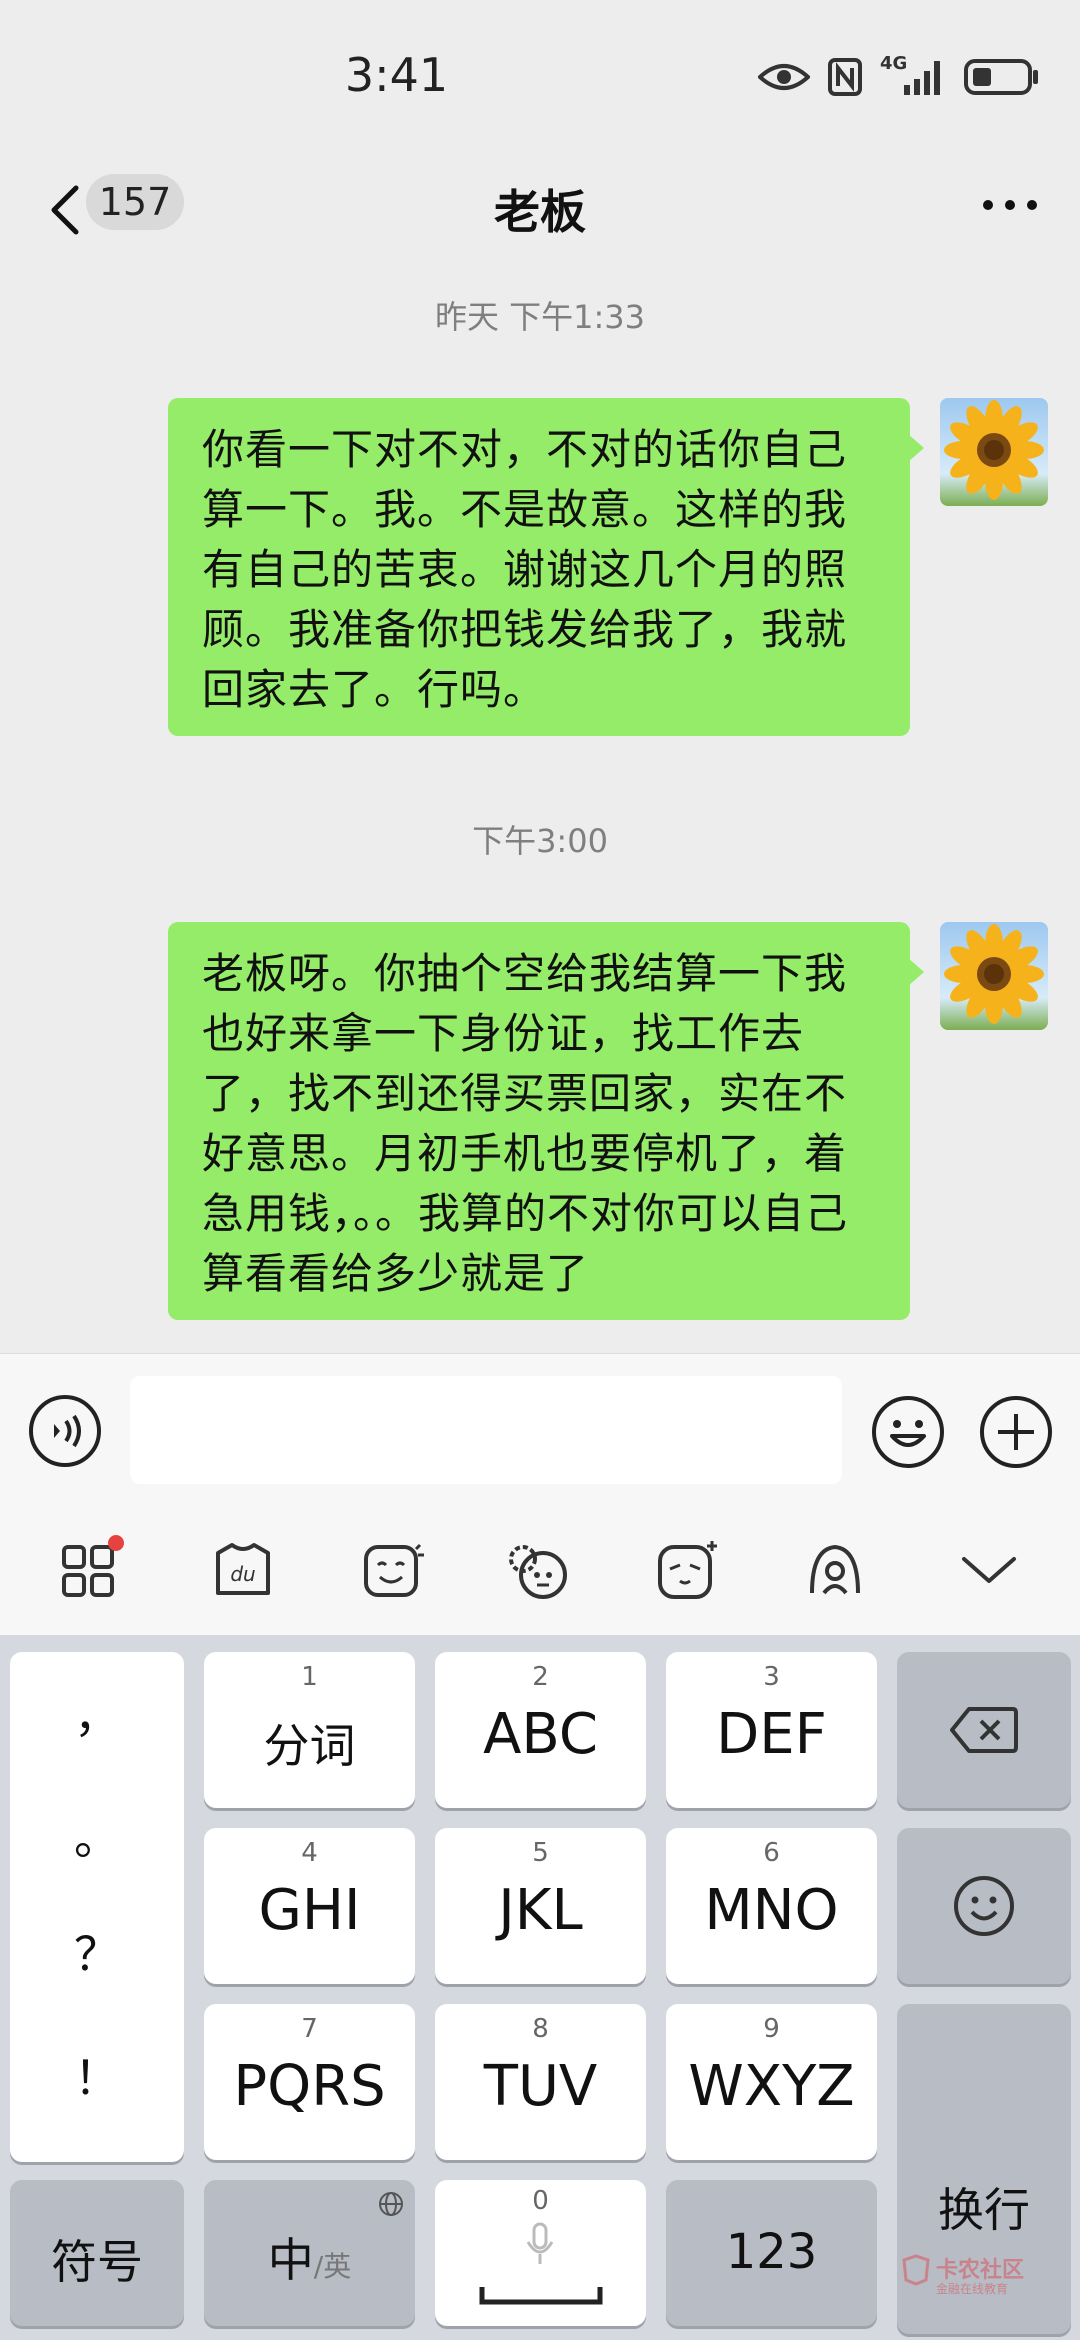  I want to click on status-icons: 4G, so click(899, 77).